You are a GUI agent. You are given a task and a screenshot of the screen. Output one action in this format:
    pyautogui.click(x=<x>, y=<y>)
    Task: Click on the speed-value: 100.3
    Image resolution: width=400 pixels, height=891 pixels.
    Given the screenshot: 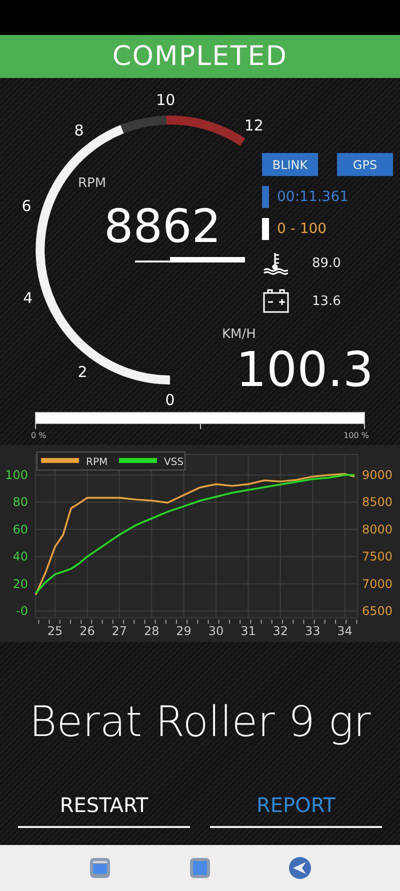 What is the action you would take?
    pyautogui.click(x=305, y=370)
    